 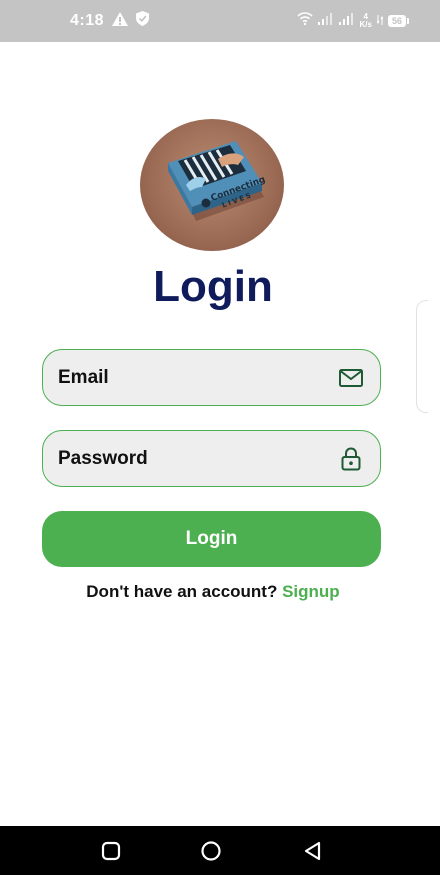 I want to click on shield-icon, so click(x=143, y=21).